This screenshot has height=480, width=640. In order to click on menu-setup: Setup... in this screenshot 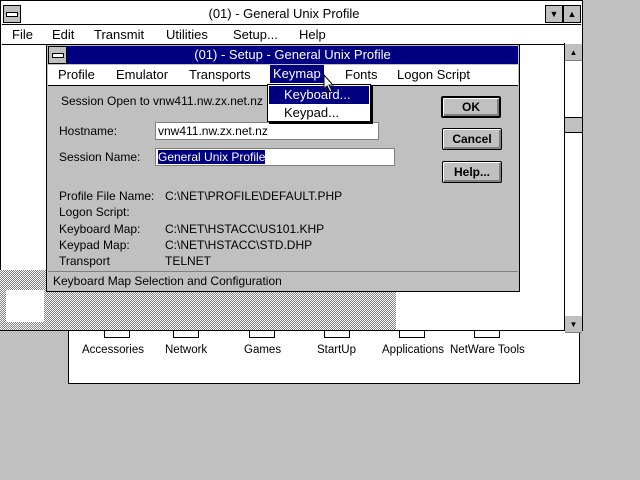, I will do `click(255, 34)`.